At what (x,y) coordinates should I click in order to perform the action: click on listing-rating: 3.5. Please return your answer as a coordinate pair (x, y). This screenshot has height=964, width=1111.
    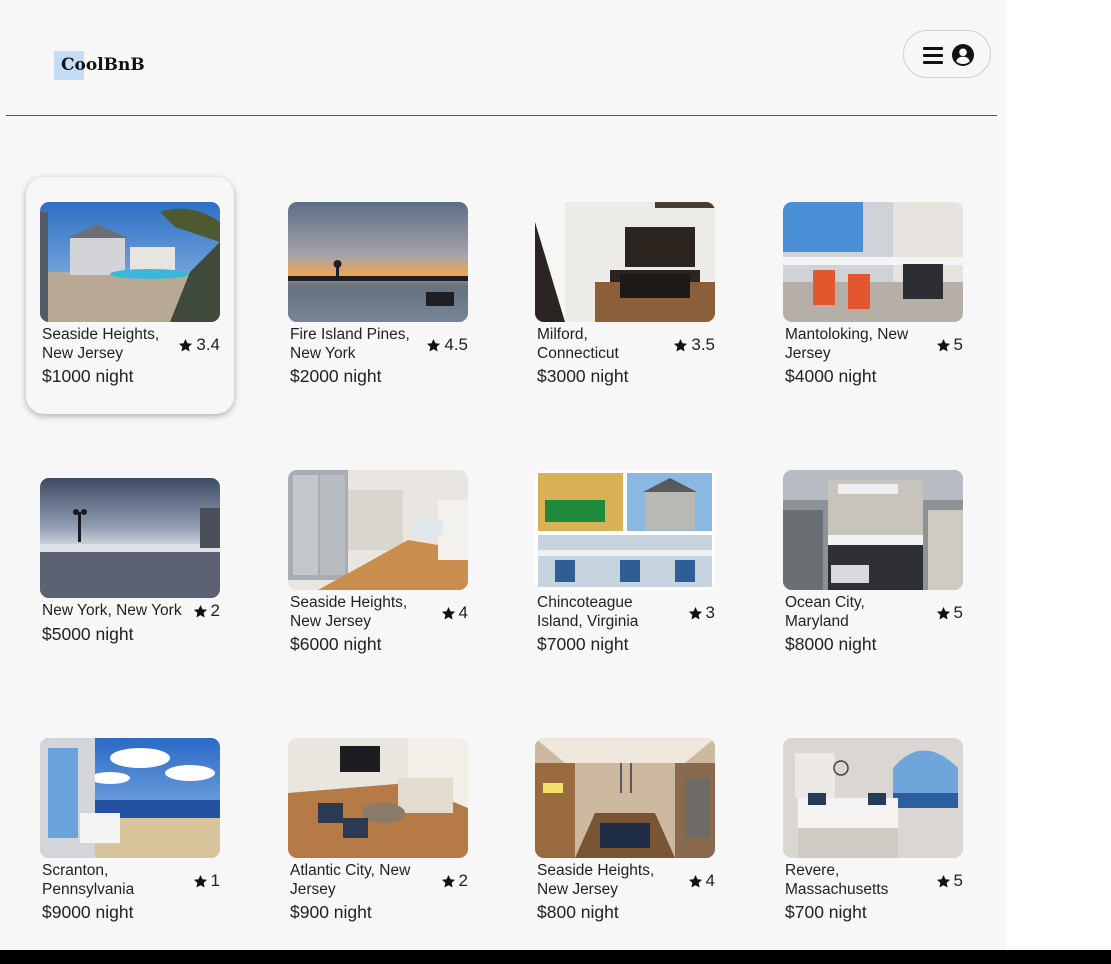
    Looking at the image, I should click on (694, 345).